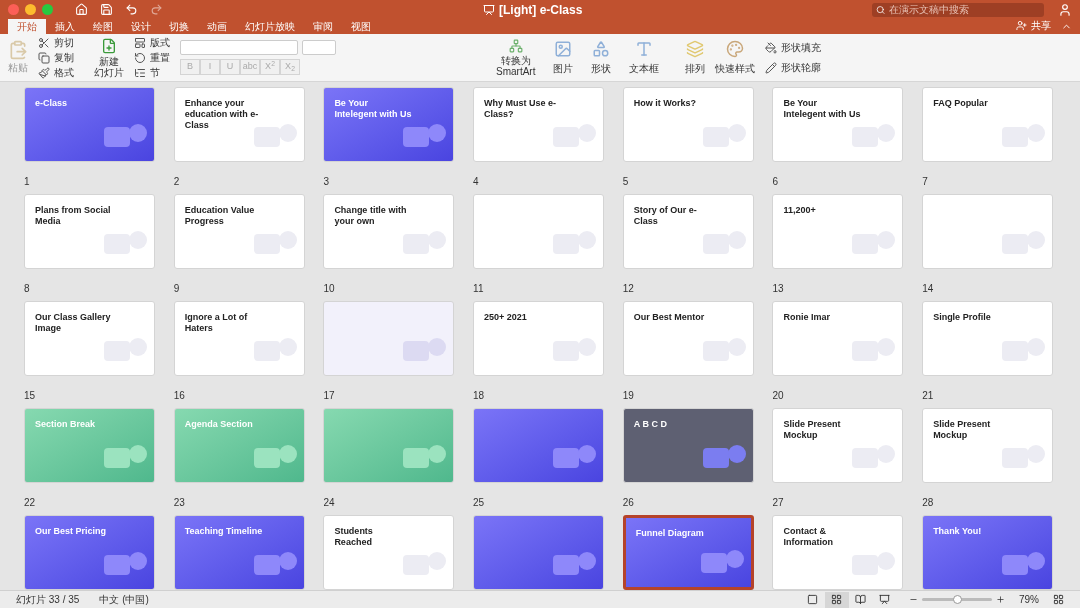  Describe the element at coordinates (958, 9) in the screenshot. I see `search-field: 在演示文稿中搜索` at that location.